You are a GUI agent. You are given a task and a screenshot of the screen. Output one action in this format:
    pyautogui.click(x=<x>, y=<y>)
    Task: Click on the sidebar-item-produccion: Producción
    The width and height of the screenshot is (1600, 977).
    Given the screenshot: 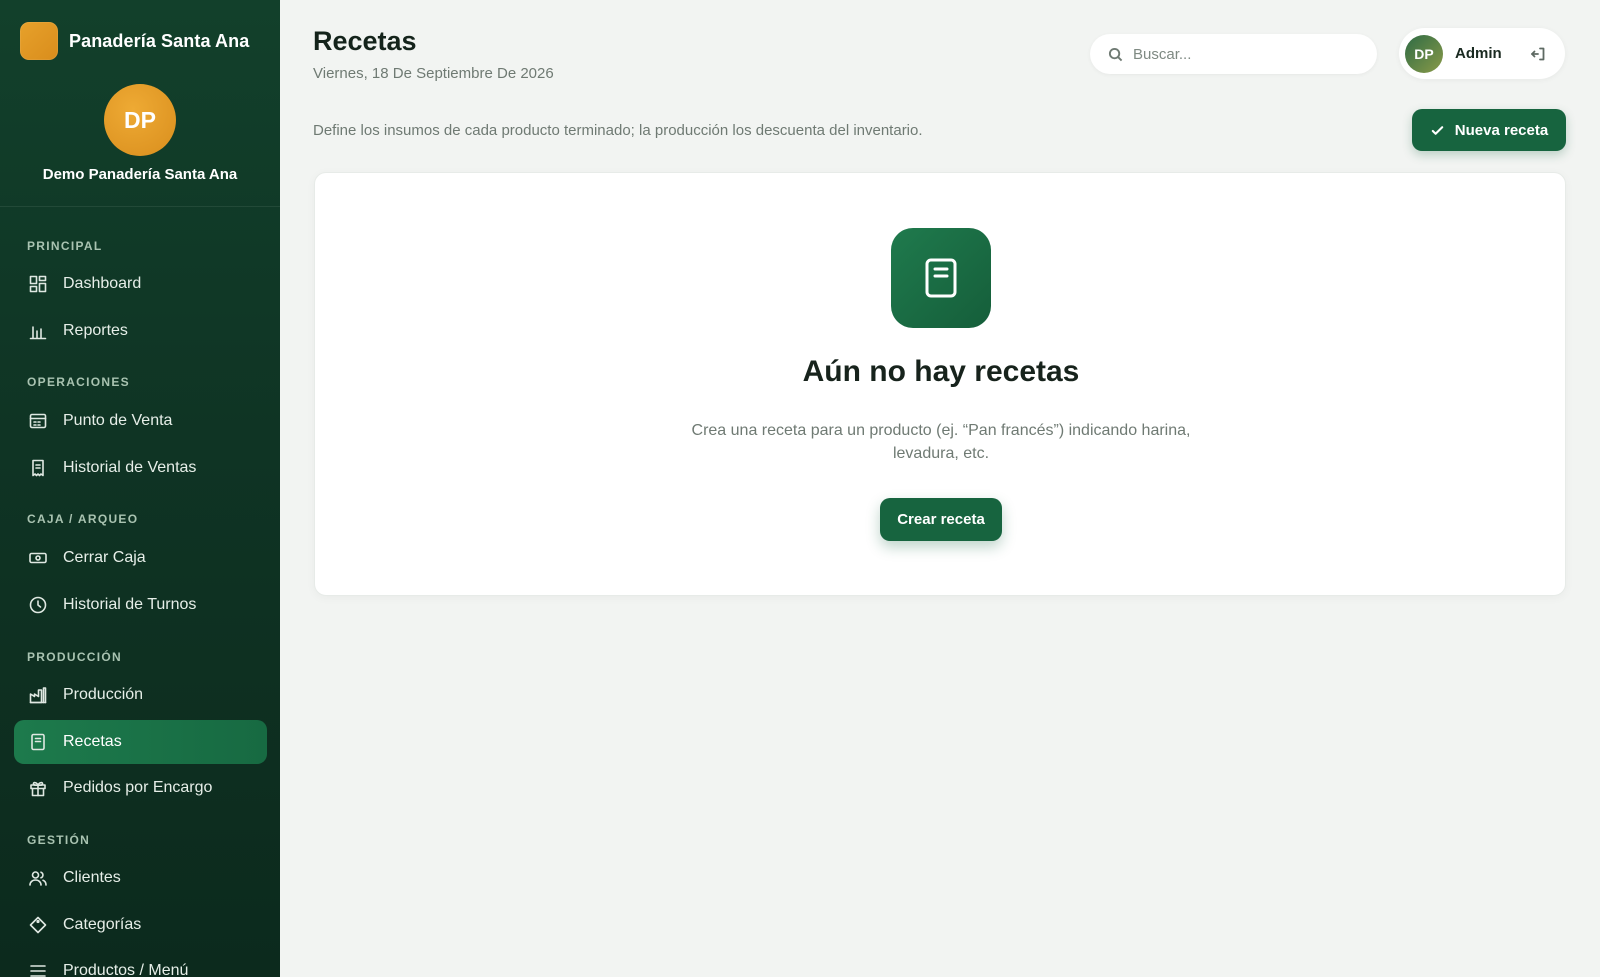 What is the action you would take?
    pyautogui.click(x=140, y=695)
    